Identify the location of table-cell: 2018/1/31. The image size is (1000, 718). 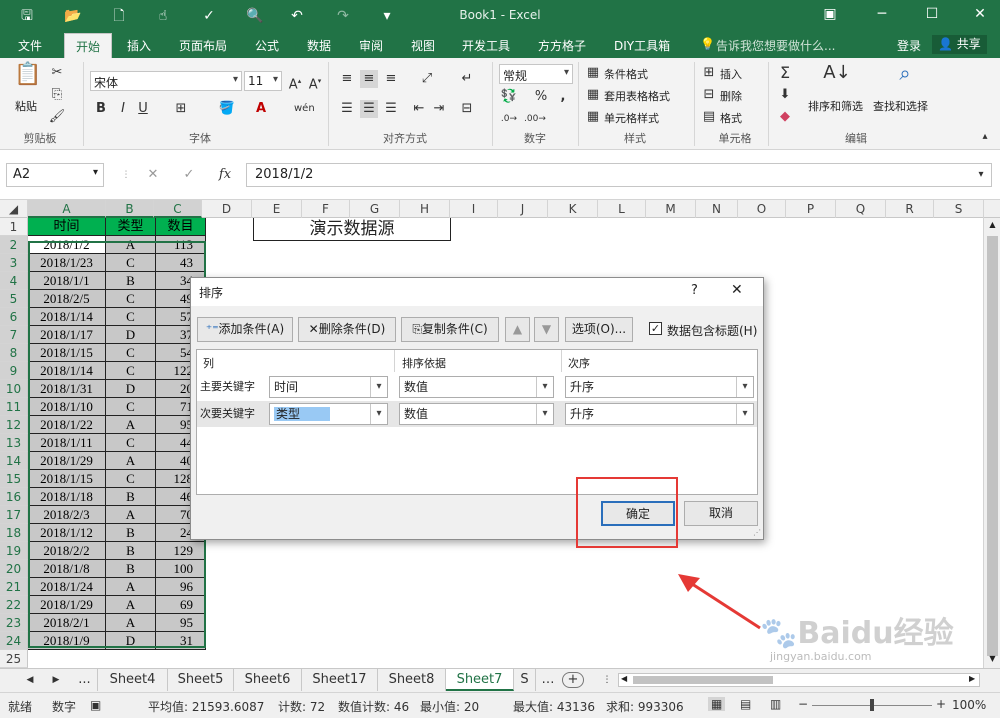
(67, 389).